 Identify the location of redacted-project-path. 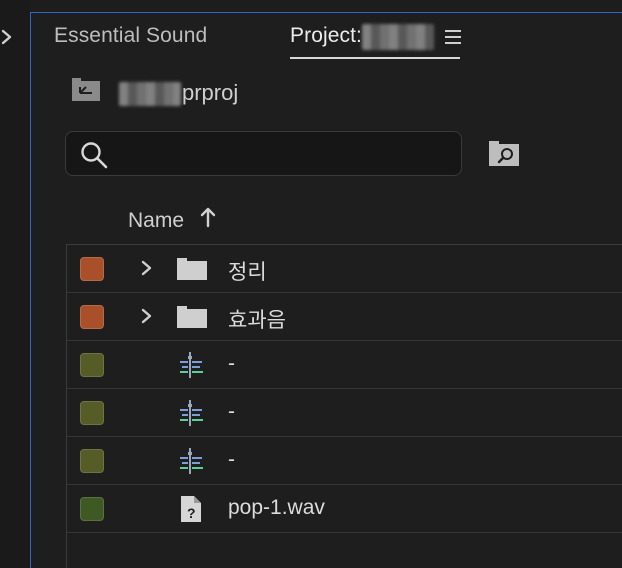
(150, 94).